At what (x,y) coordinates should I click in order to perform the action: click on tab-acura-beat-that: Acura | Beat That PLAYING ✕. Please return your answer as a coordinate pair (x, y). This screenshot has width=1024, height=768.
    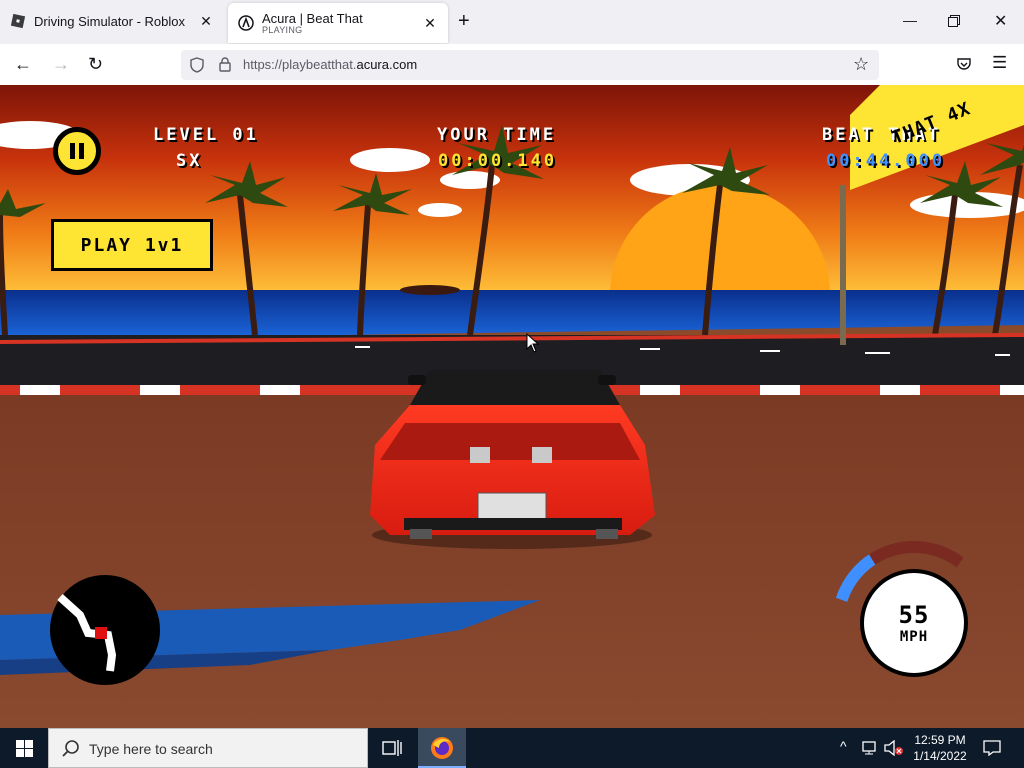
    Looking at the image, I should click on (338, 23).